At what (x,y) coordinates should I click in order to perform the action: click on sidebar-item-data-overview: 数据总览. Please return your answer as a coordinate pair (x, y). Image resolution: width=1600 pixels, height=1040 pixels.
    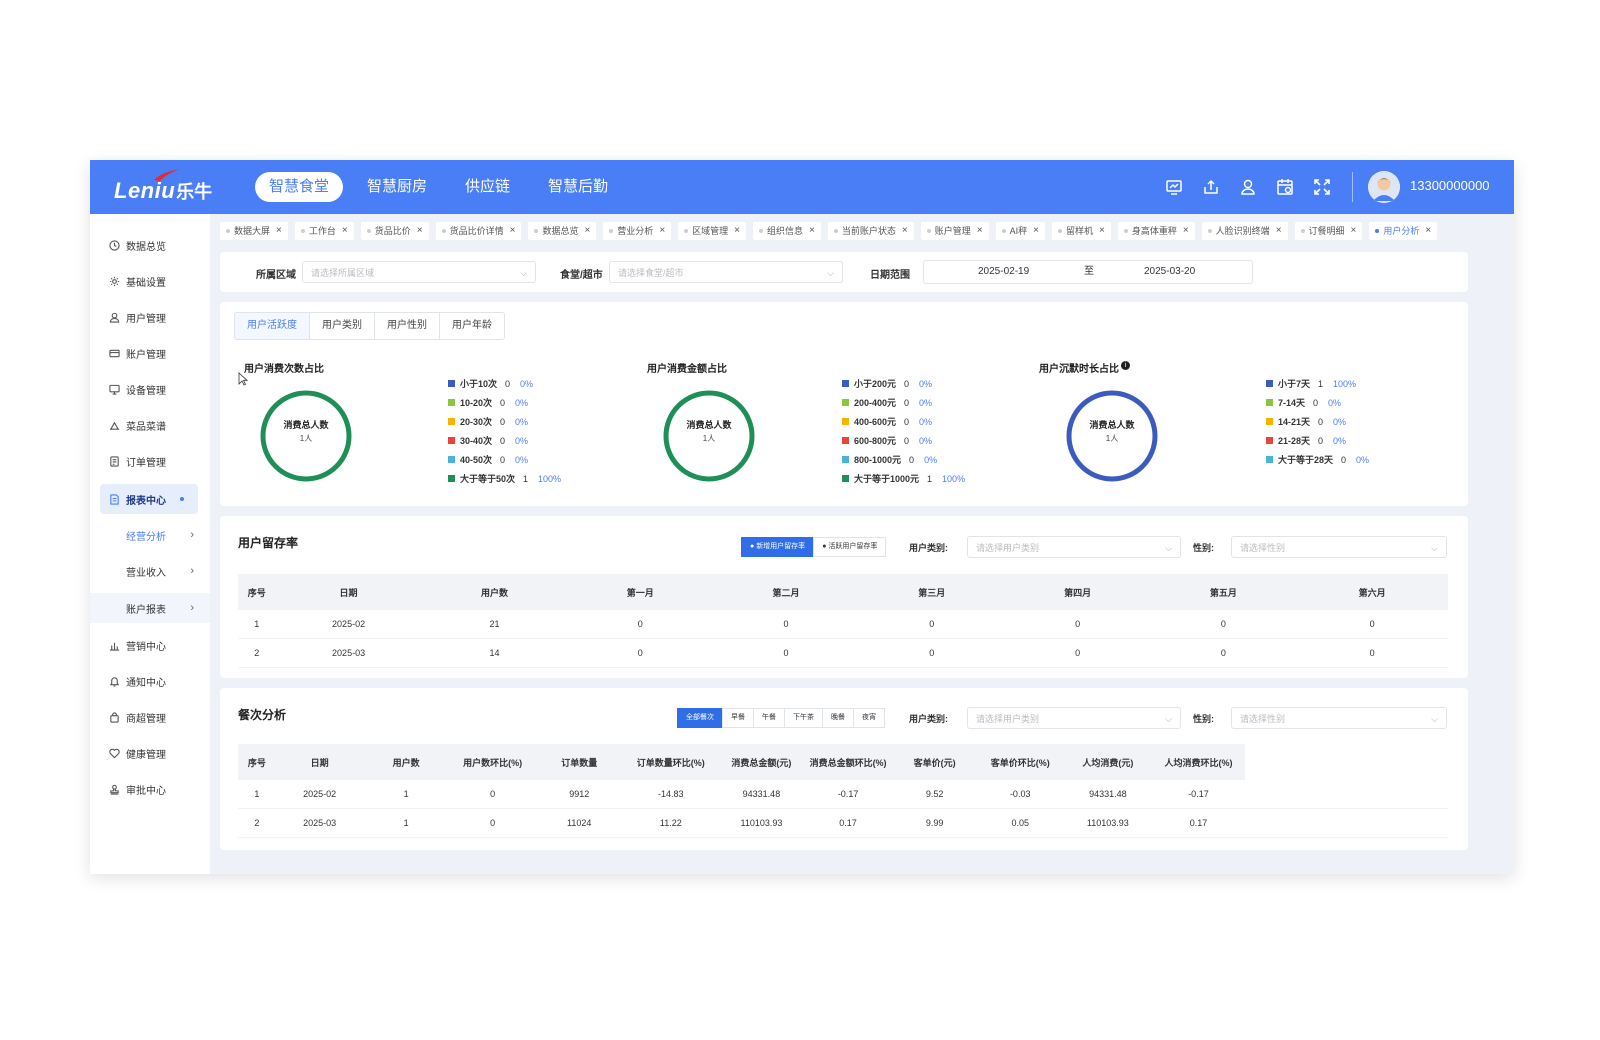
    Looking at the image, I should click on (150, 245).